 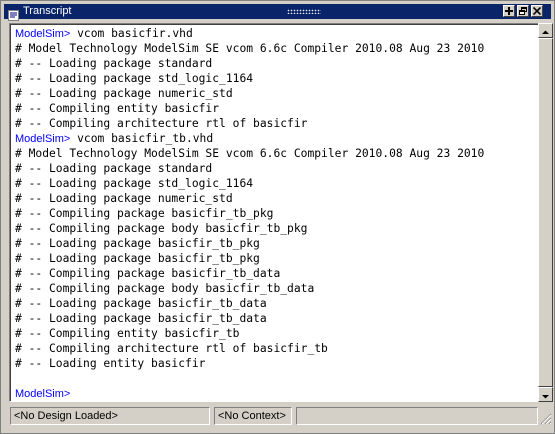 What do you see at coordinates (47, 11) in the screenshot?
I see `window-title: Transcript` at bounding box center [47, 11].